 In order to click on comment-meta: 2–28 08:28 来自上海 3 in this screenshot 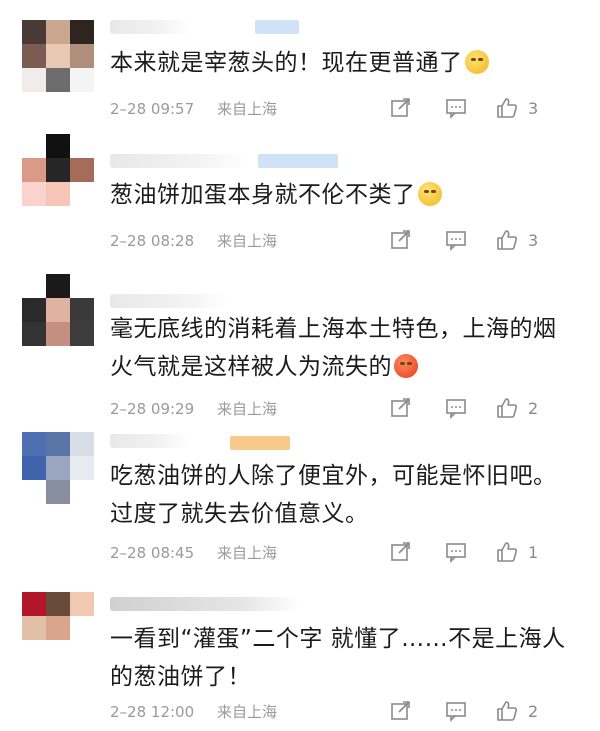, I will do `click(345, 241)`.